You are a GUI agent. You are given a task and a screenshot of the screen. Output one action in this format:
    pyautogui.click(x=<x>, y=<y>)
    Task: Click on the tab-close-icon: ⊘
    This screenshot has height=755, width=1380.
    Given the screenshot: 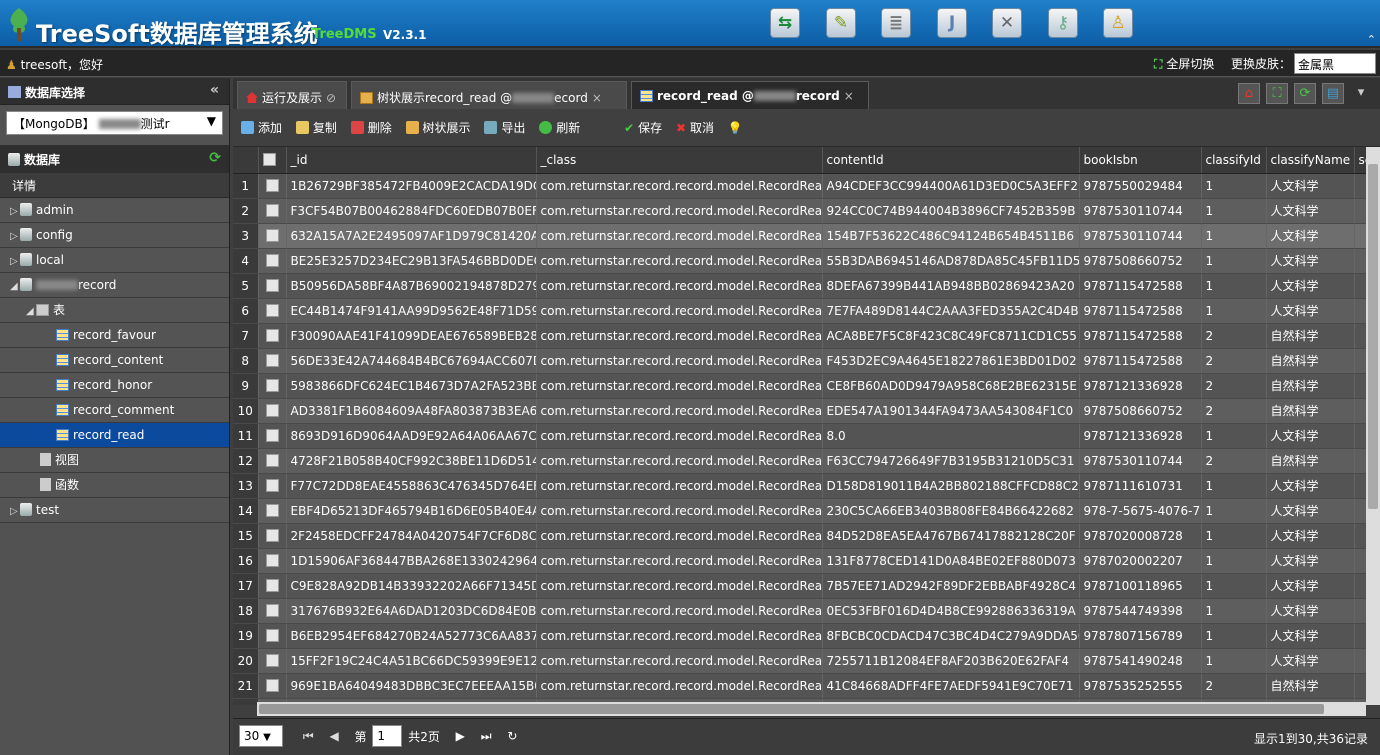 What is the action you would take?
    pyautogui.click(x=331, y=98)
    